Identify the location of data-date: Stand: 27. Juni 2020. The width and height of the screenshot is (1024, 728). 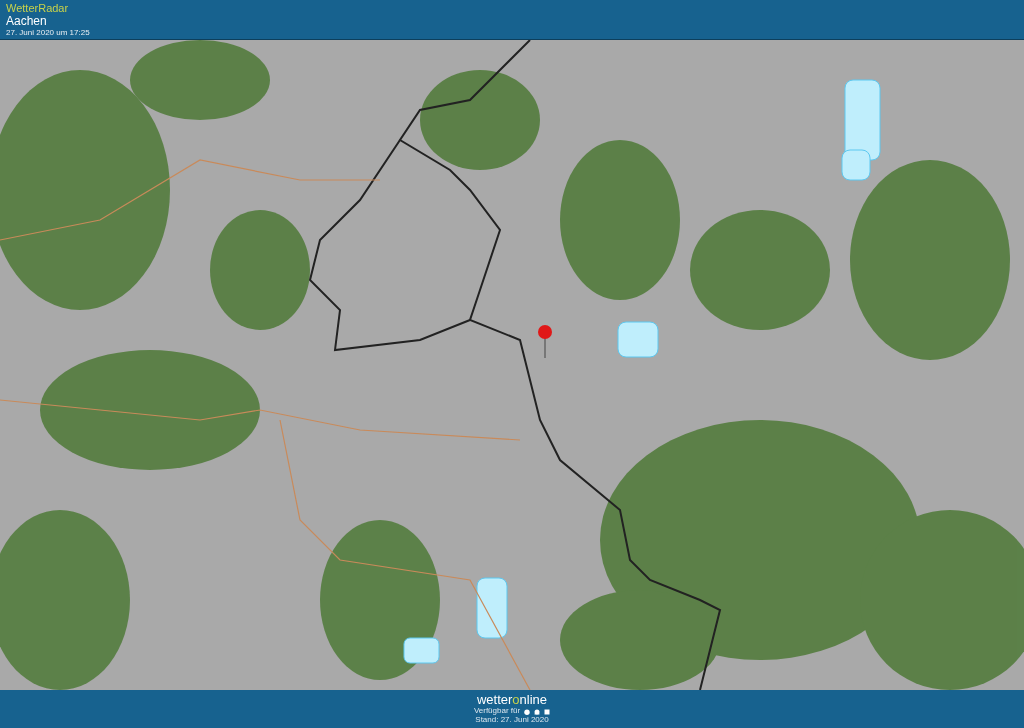
(512, 720).